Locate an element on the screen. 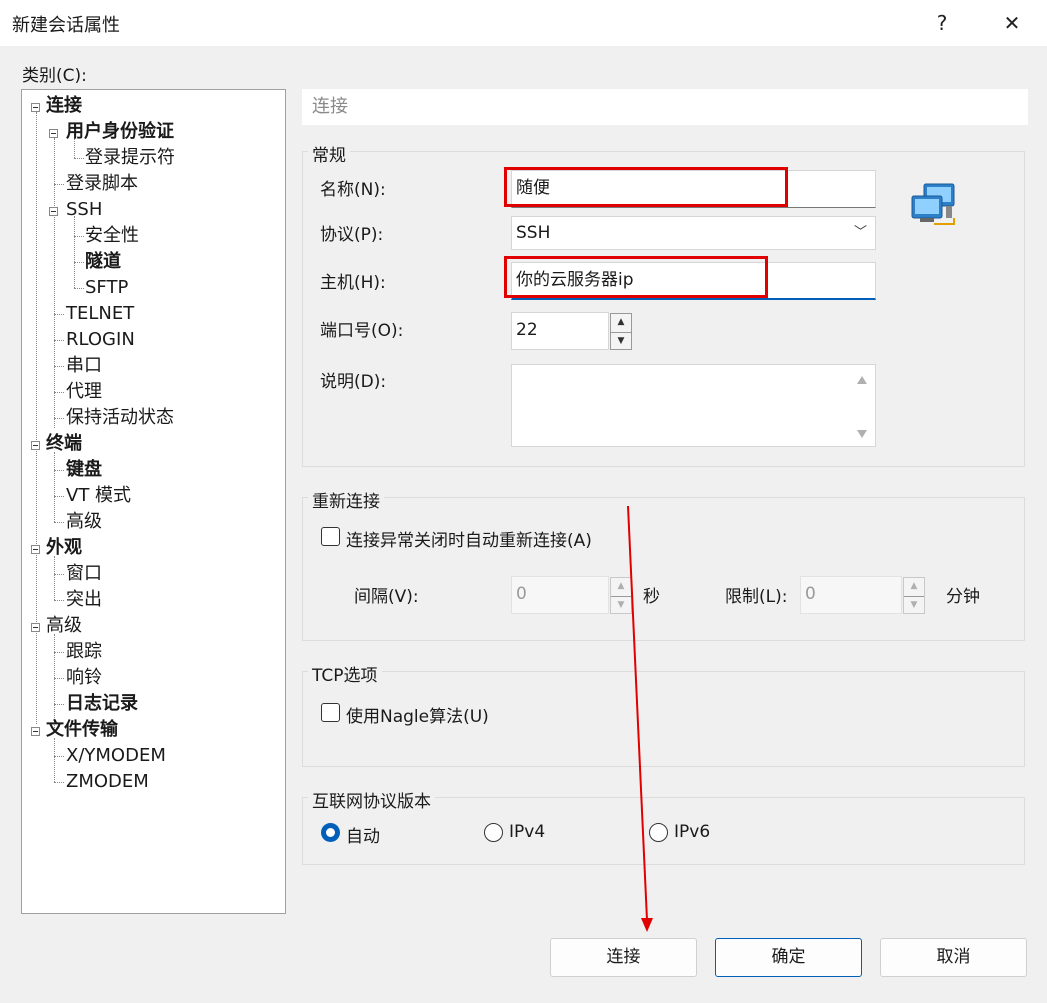 Image resolution: width=1047 pixels, height=1003 pixels. description-field is located at coordinates (693, 405).